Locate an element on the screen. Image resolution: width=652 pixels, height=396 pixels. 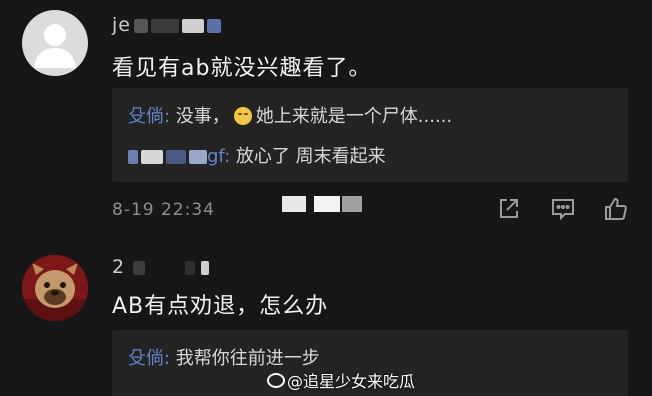
dog-avatar-icon is located at coordinates (55, 288).